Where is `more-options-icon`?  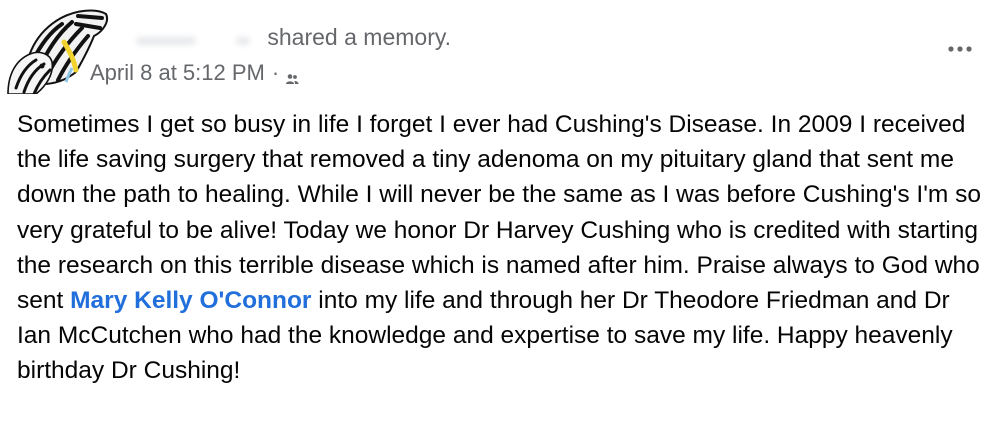 more-options-icon is located at coordinates (960, 49).